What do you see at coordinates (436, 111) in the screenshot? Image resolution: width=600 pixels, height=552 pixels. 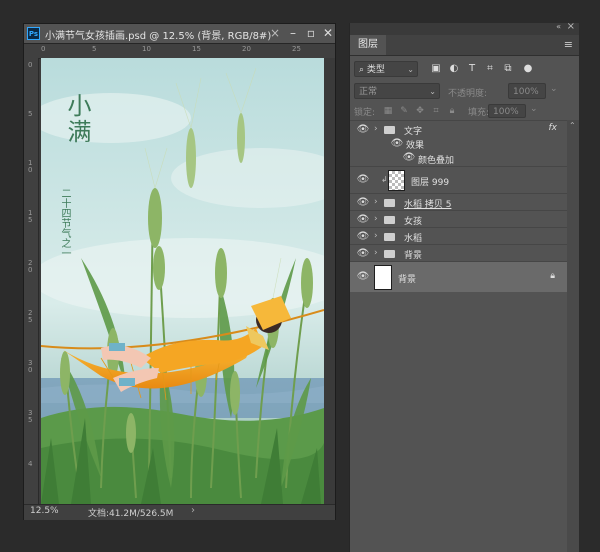 I see `lock-artboard-icon: ⌗` at bounding box center [436, 111].